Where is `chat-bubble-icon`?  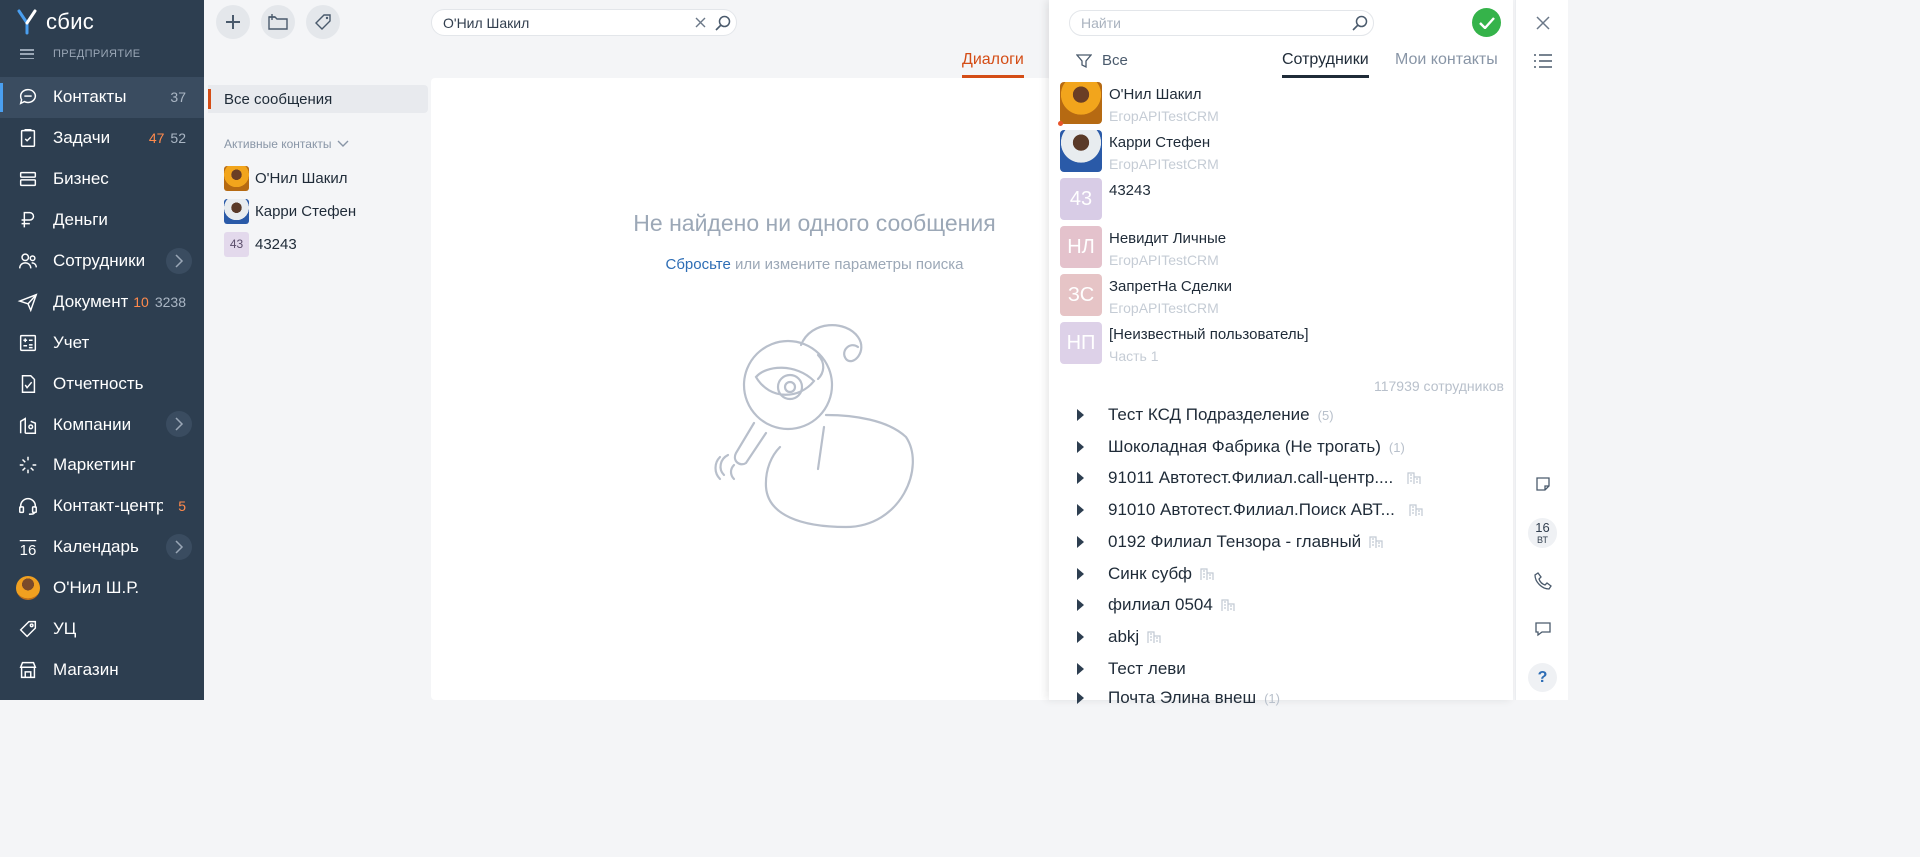
chat-bubble-icon is located at coordinates (1542, 628).